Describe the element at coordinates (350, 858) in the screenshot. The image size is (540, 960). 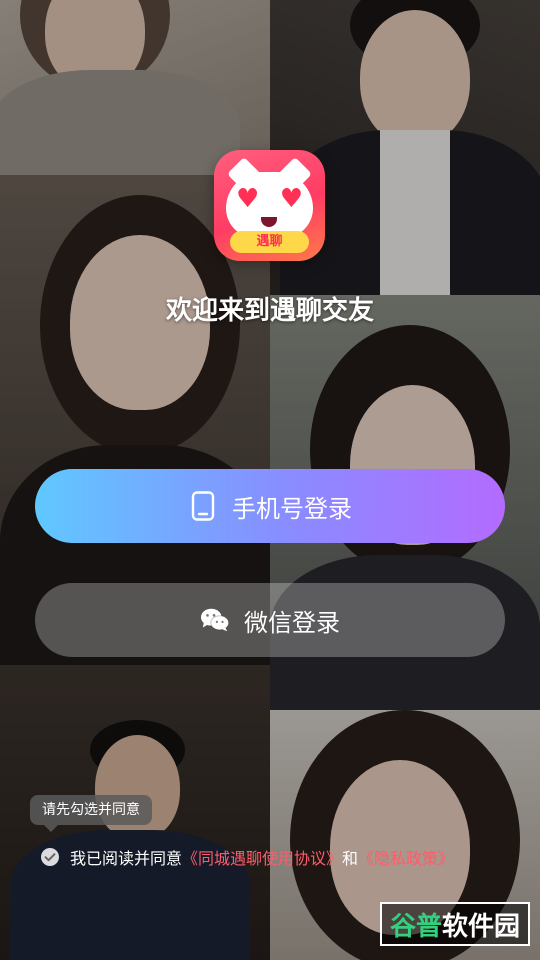
I see `agreement-and: 和` at that location.